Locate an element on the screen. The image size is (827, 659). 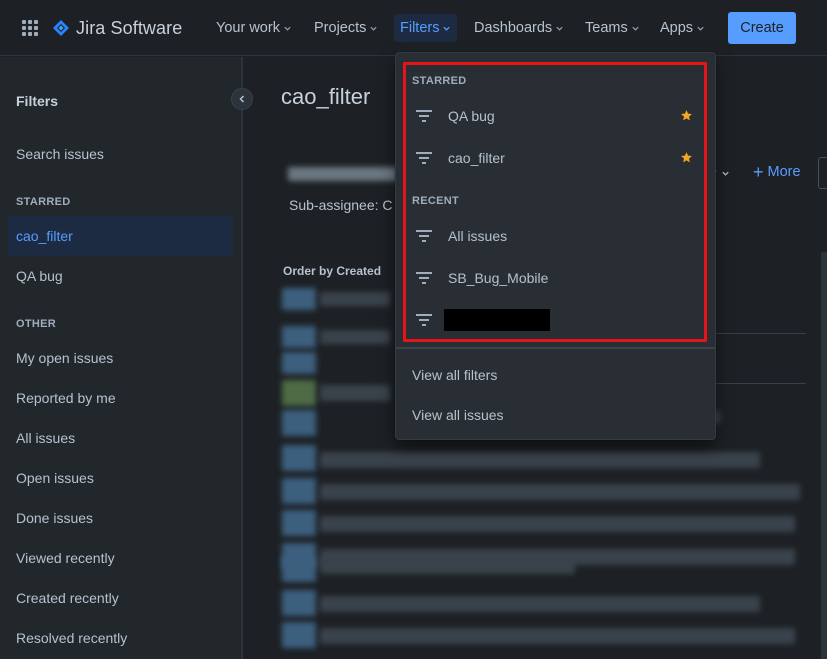
sidebar-item-label: cao_filter is located at coordinates (44, 236).